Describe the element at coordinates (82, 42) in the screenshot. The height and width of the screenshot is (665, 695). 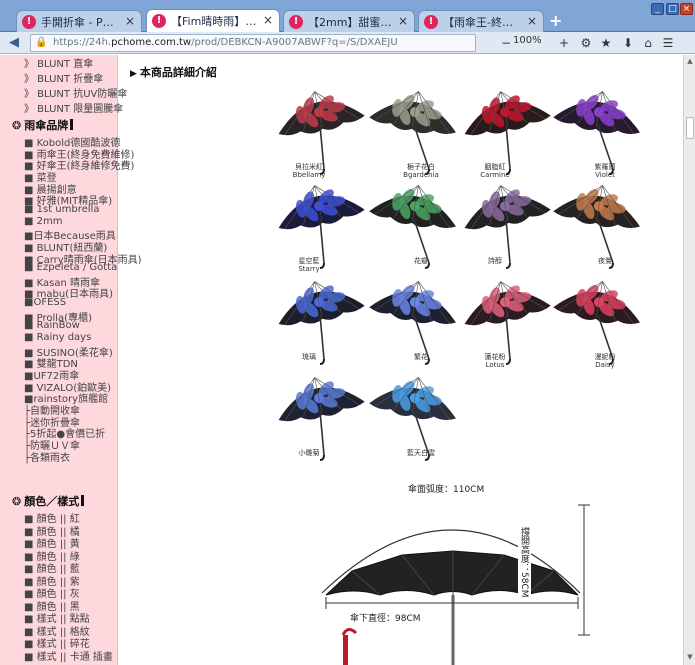
I see `url-prefix: https://24h.` at that location.